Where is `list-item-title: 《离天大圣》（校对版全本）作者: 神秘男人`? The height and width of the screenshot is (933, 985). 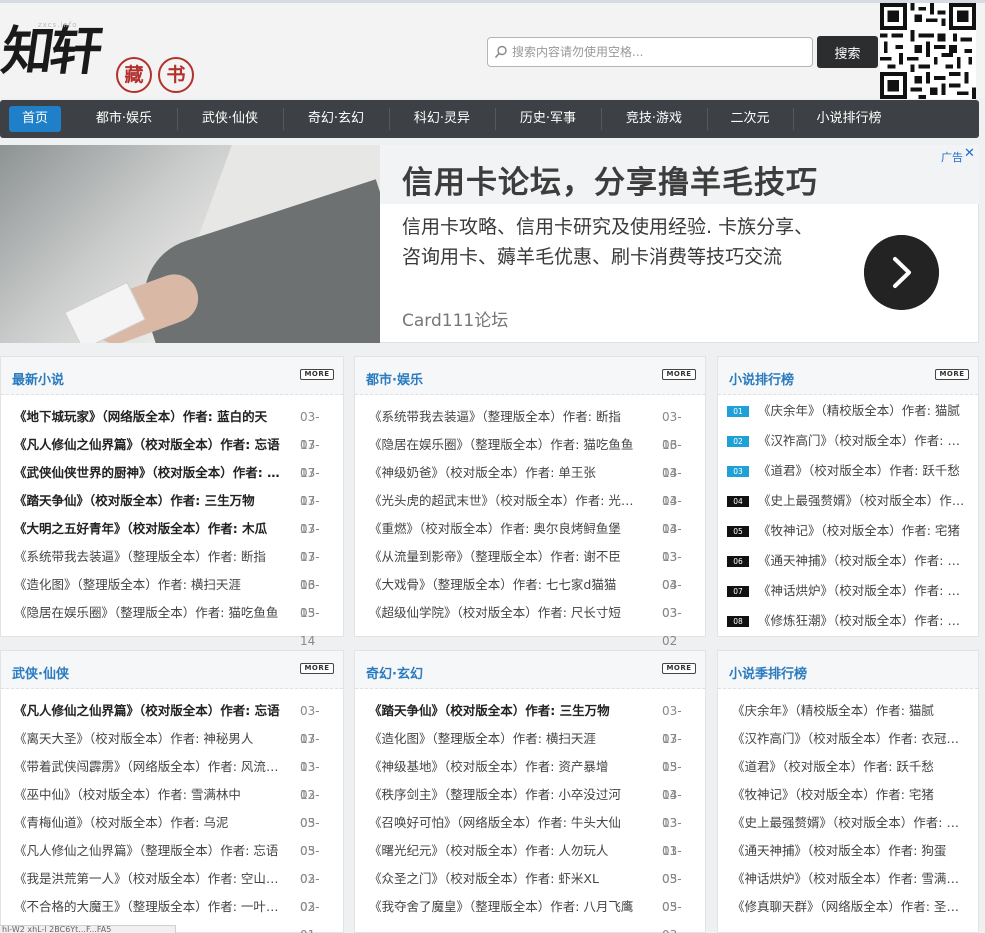
list-item-title: 《离天大圣》（校对版全本）作者: 神秘男人 is located at coordinates (149, 739).